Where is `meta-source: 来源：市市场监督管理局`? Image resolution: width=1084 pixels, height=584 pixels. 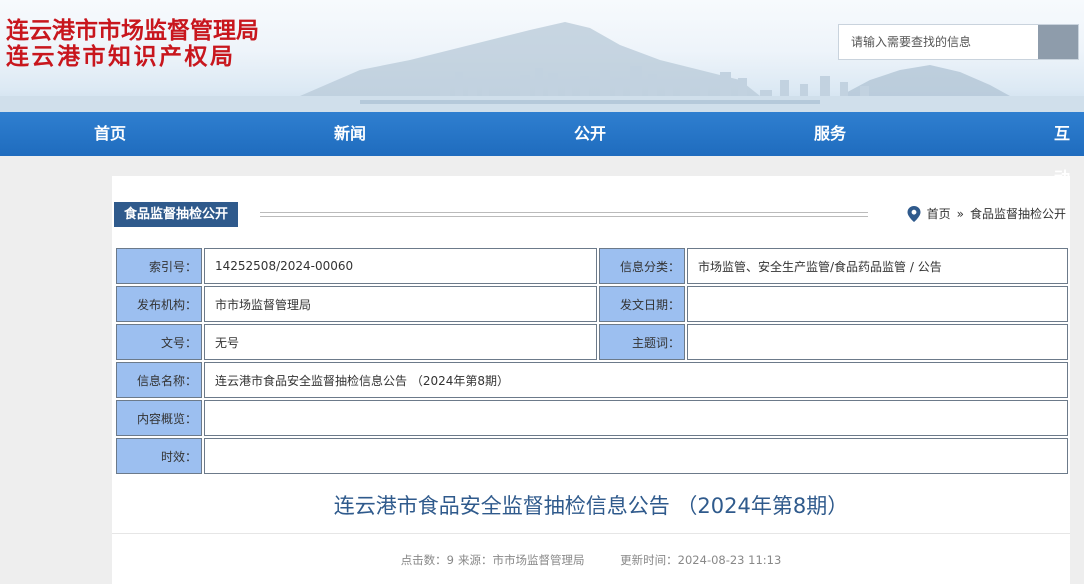 meta-source: 来源：市市场监督管理局 is located at coordinates (521, 560).